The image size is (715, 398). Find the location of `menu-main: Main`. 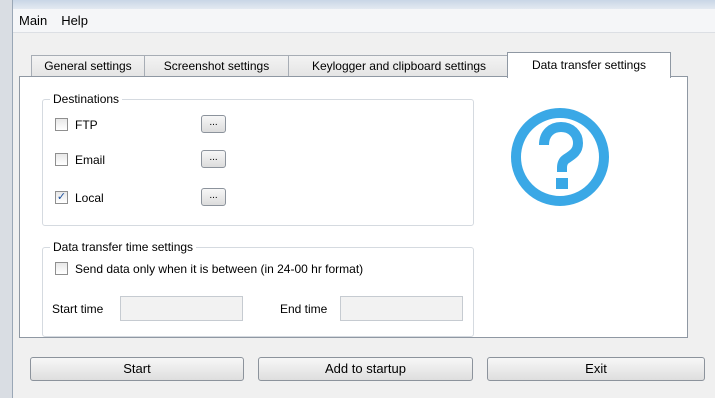

menu-main: Main is located at coordinates (33, 21).